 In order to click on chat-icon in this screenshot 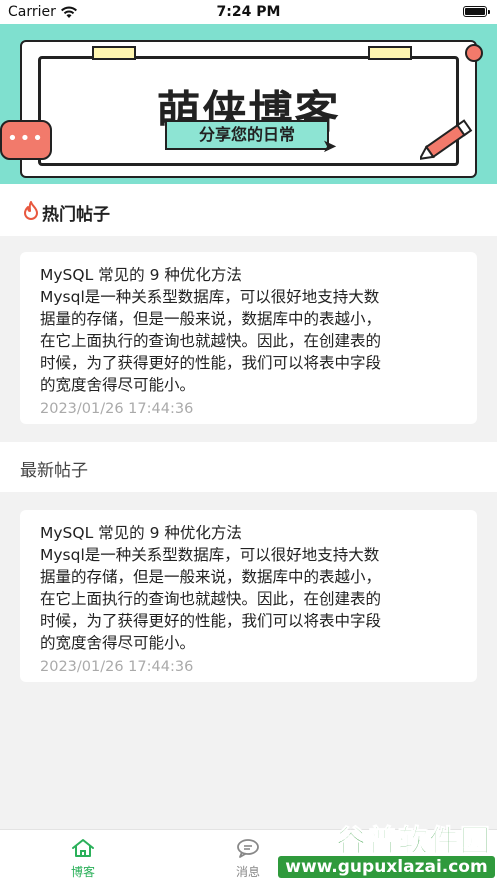, I will do `click(248, 848)`.